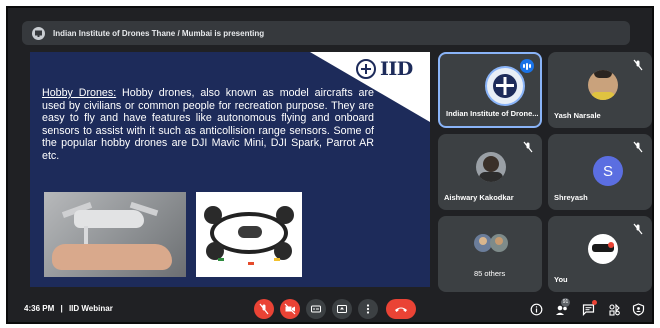 The image size is (660, 328). Describe the element at coordinates (594, 302) in the screenshot. I see `notification-dot` at that location.